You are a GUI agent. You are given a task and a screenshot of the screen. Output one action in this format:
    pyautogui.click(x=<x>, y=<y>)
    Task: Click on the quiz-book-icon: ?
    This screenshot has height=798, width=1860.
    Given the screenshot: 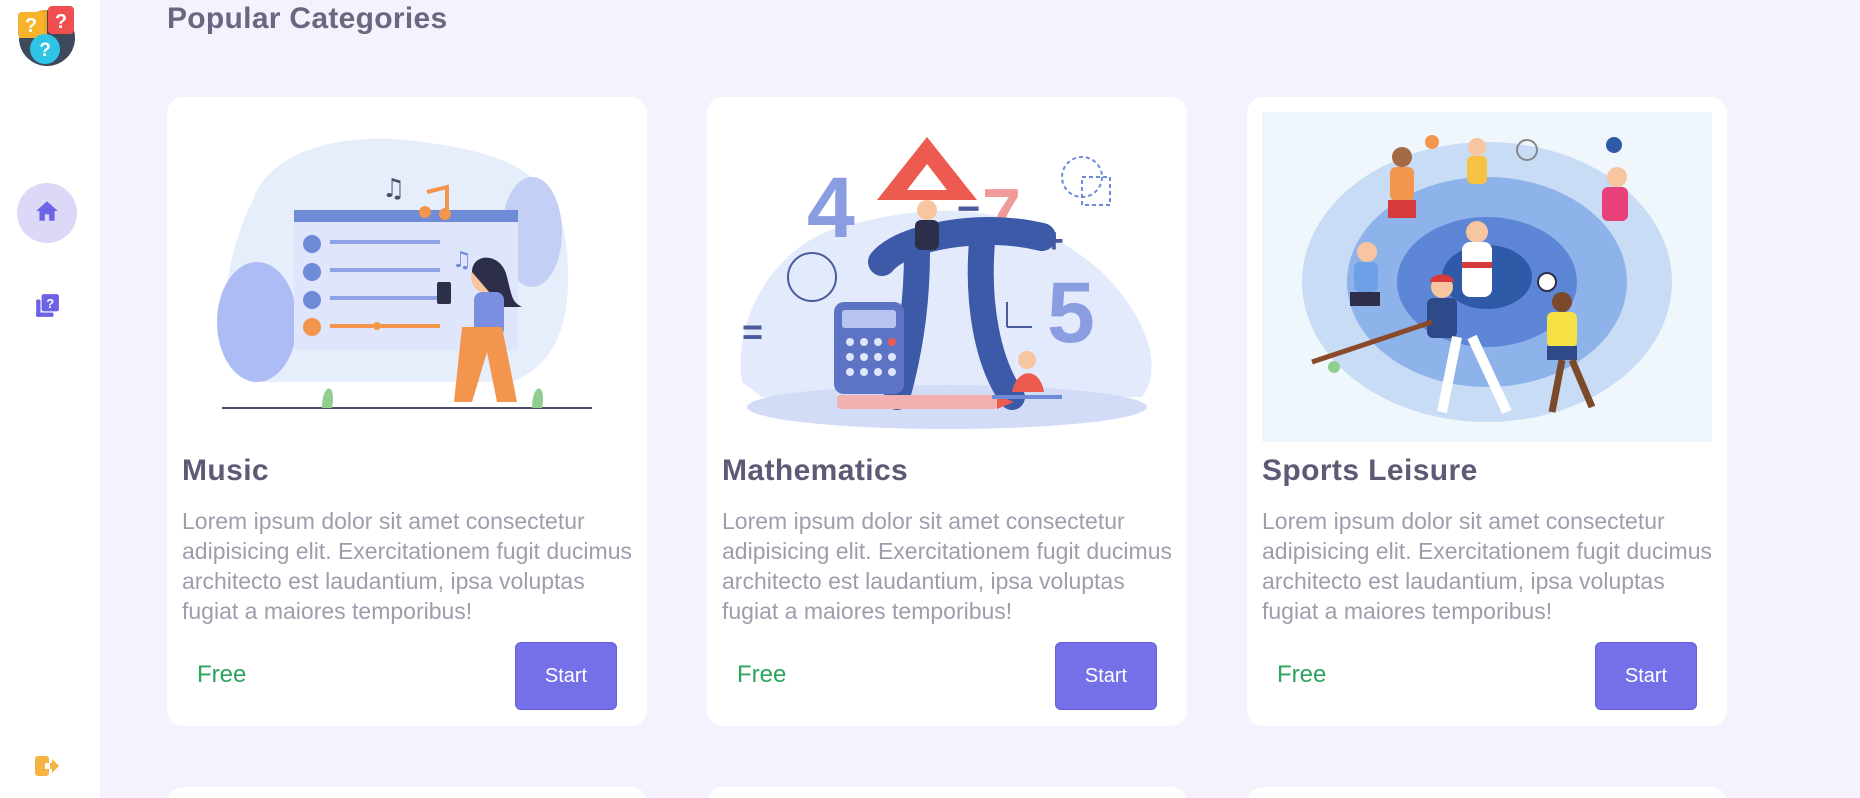 What is the action you would take?
    pyautogui.click(x=47, y=308)
    